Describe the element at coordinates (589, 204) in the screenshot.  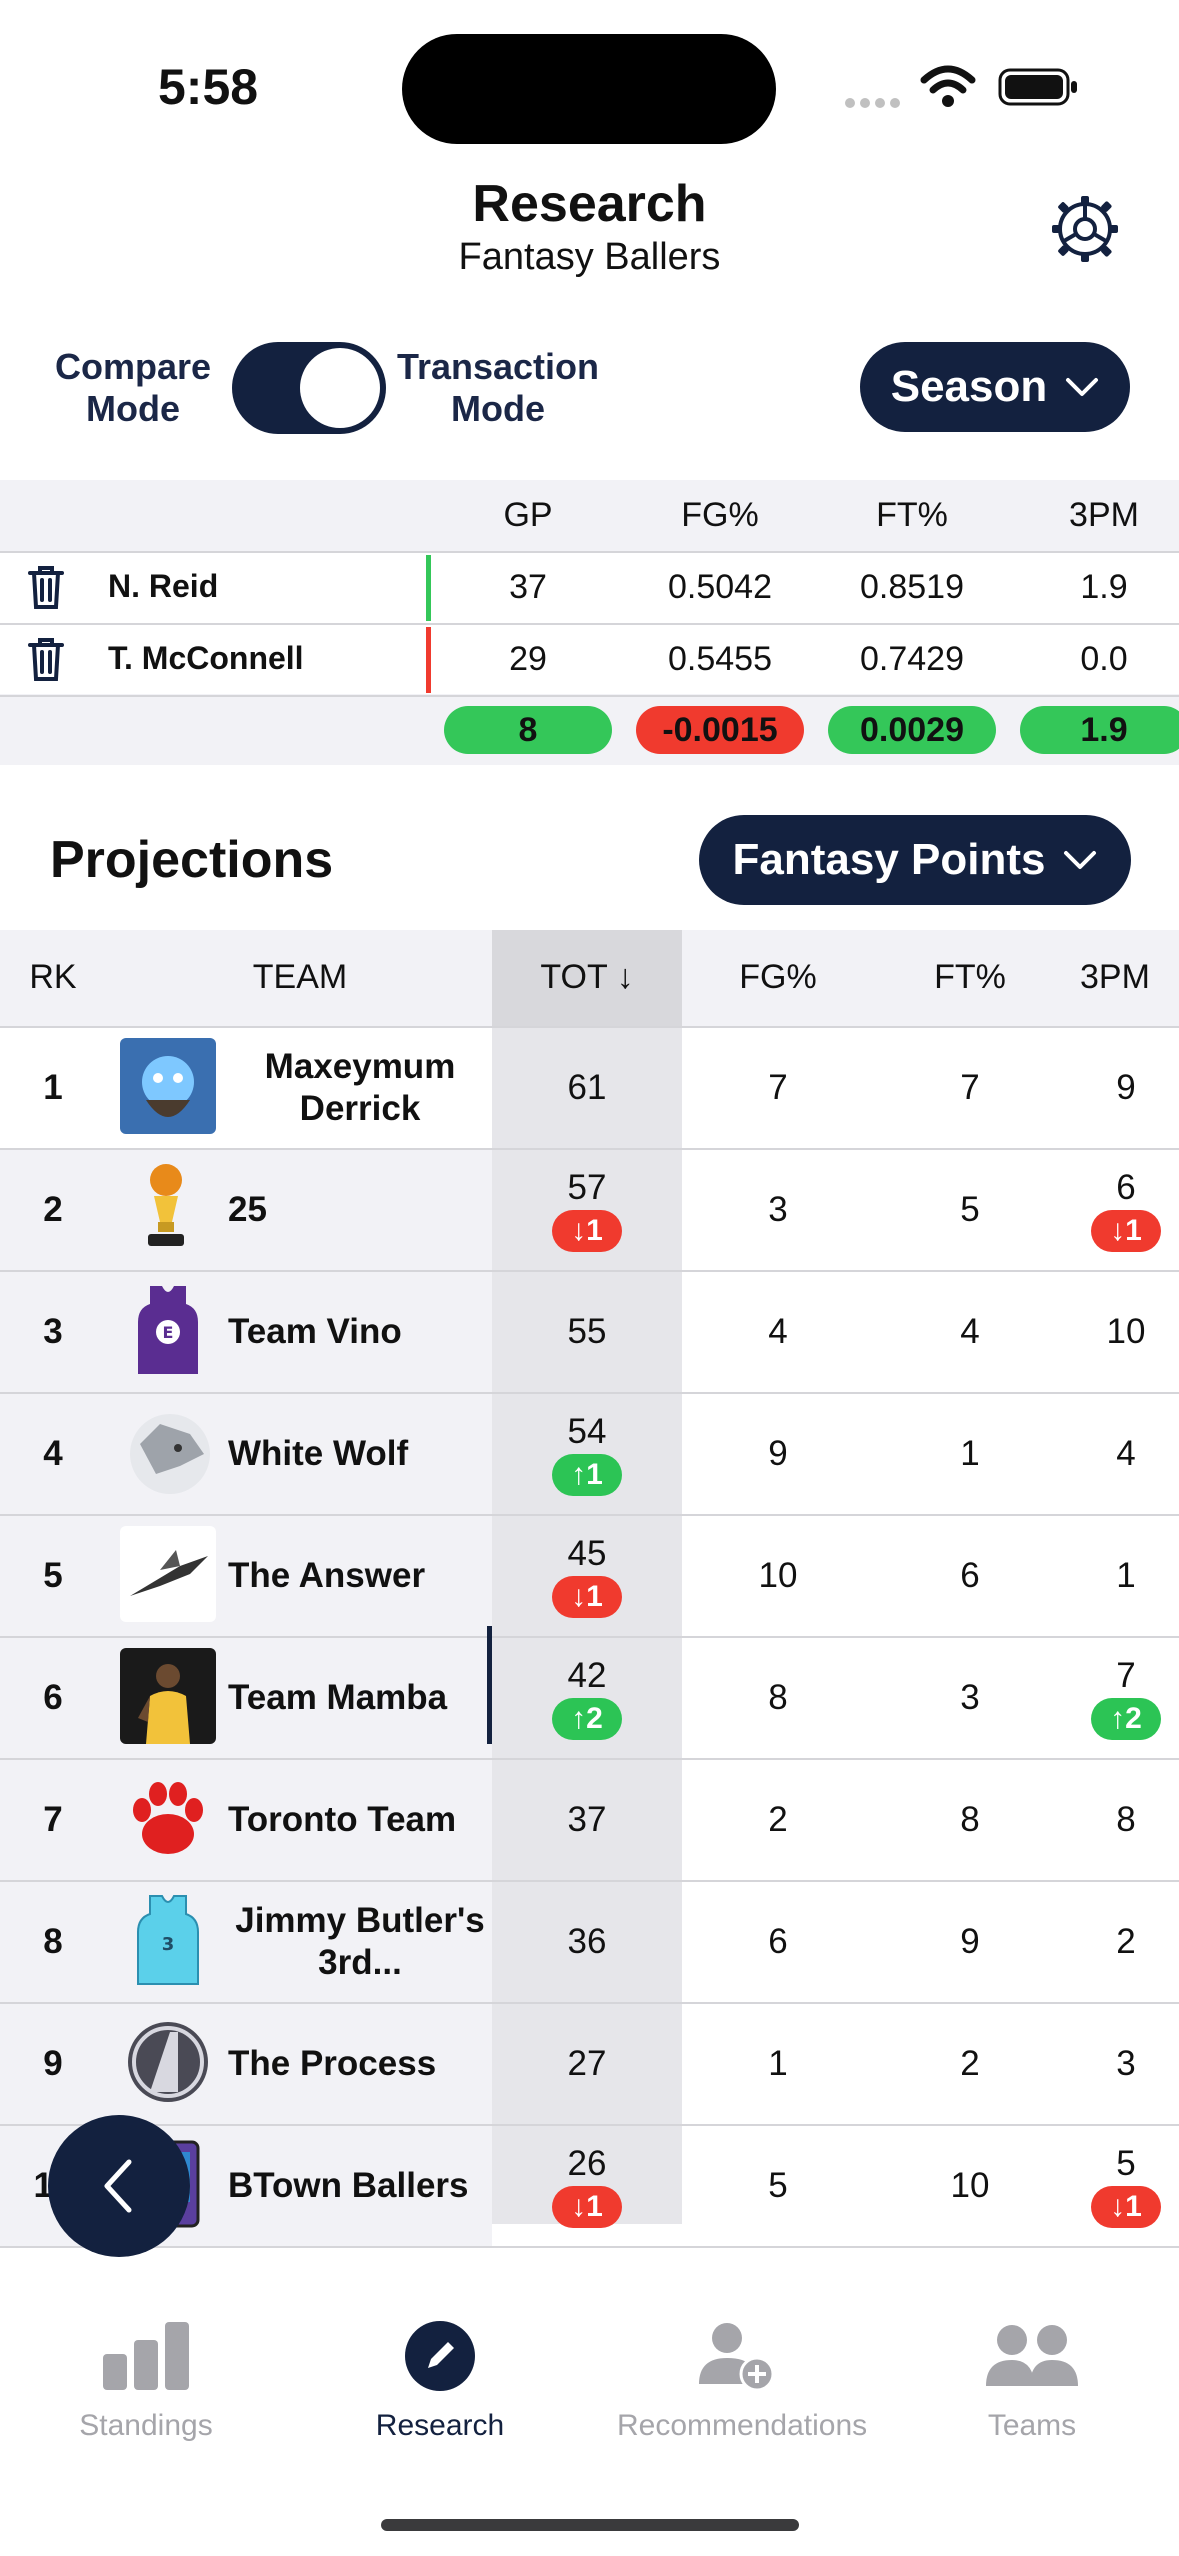
I see `page-title: Research` at that location.